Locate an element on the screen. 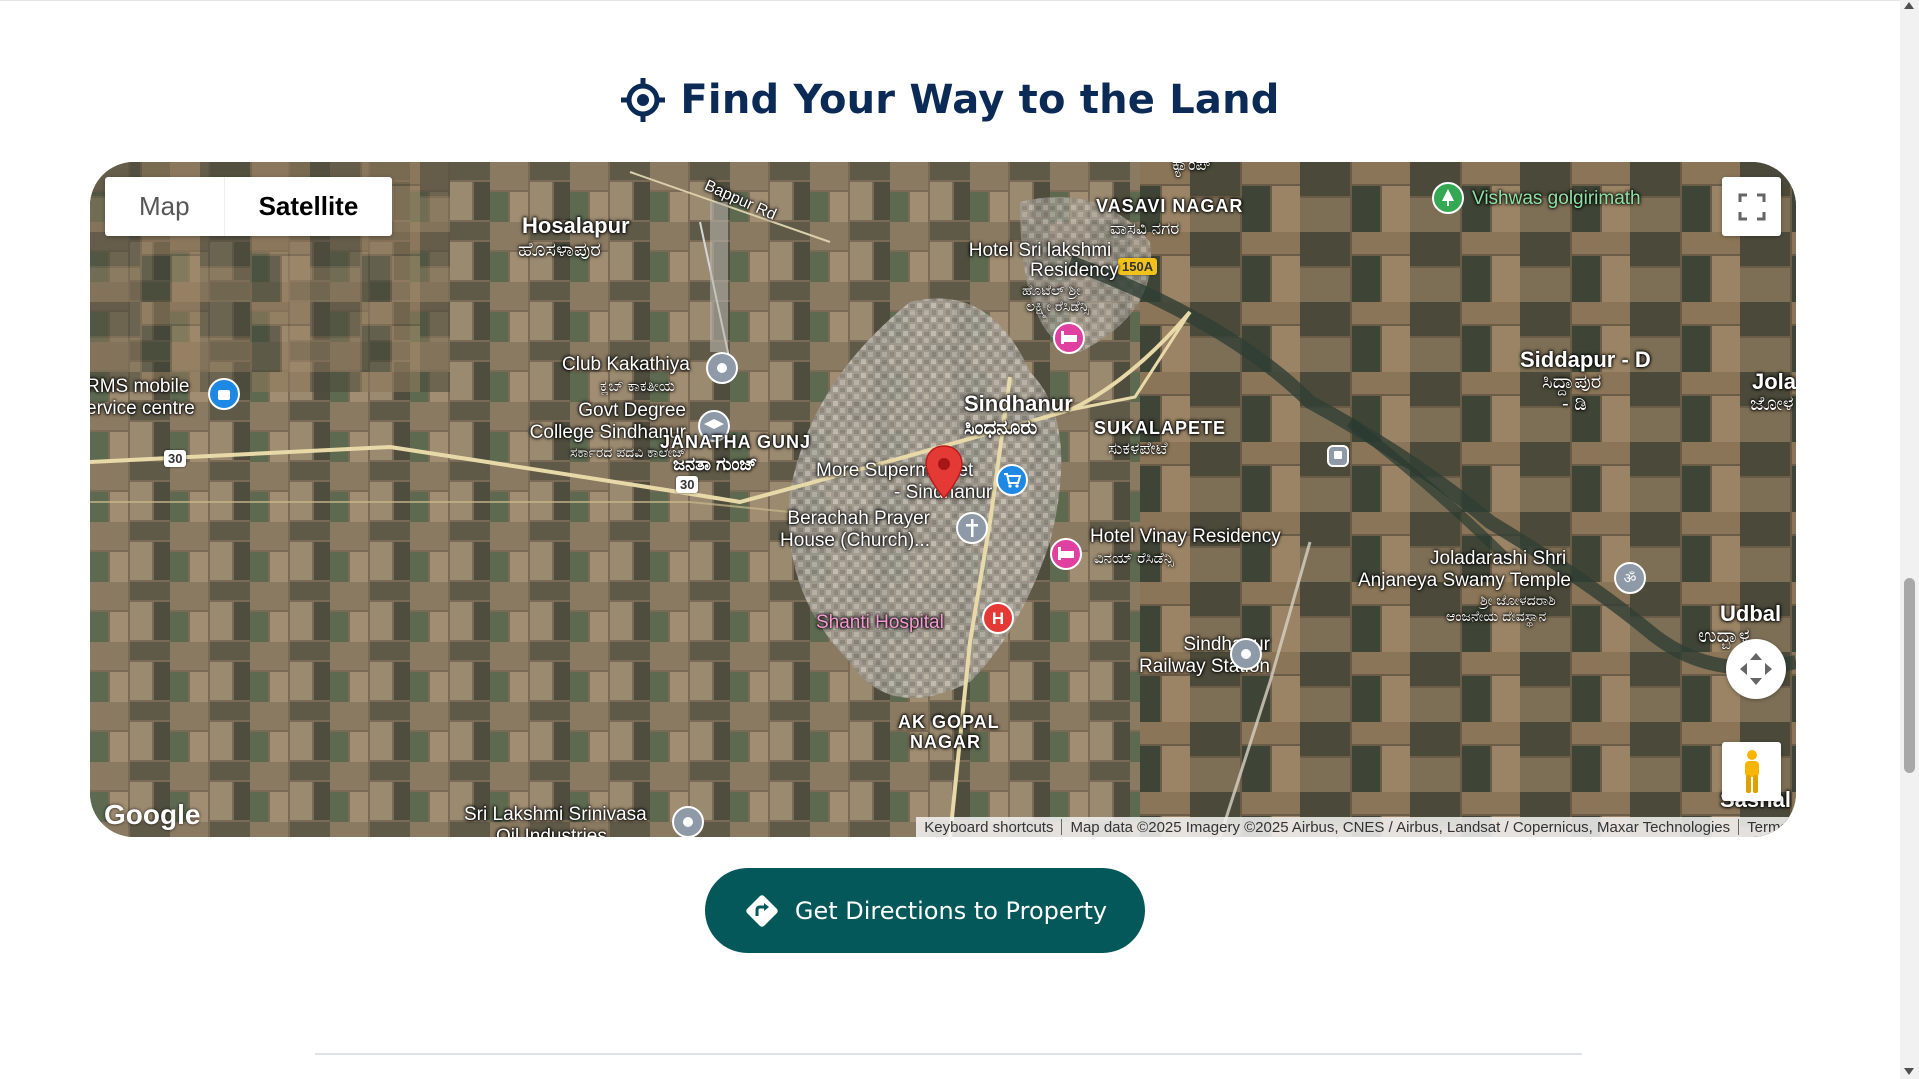 This screenshot has height=1079, width=1919. place-label-kn: ಕ್ಯಾಂಪ್ is located at coordinates (1192, 168).